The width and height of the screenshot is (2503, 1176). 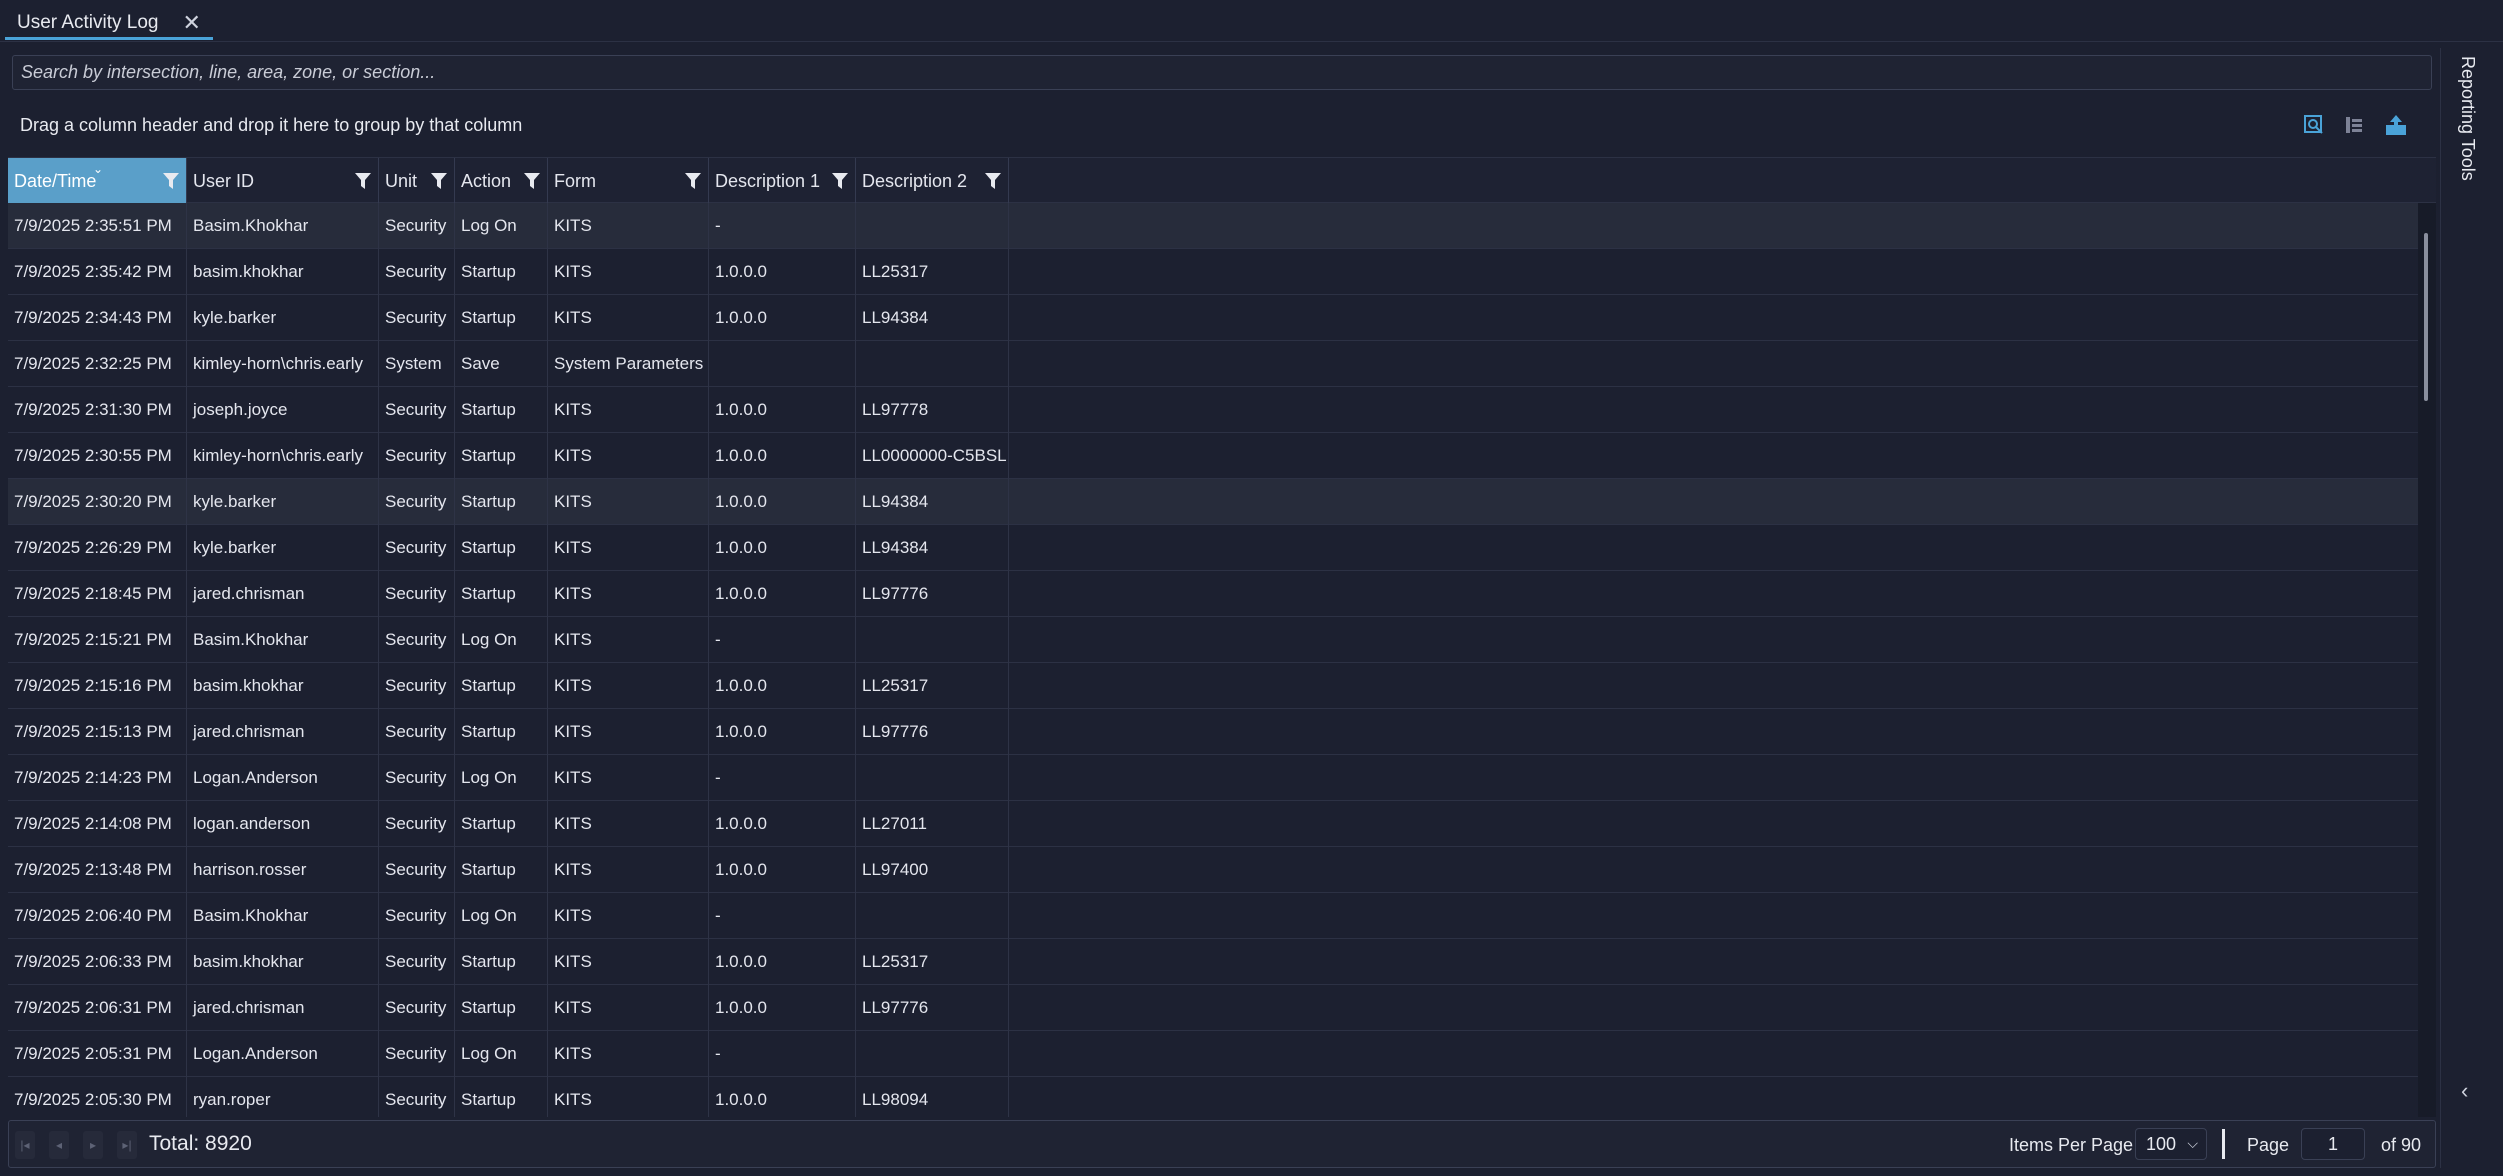 What do you see at coordinates (97, 364) in the screenshot?
I see `cell-date-time: 7/9/2025 2:32:25 PM` at bounding box center [97, 364].